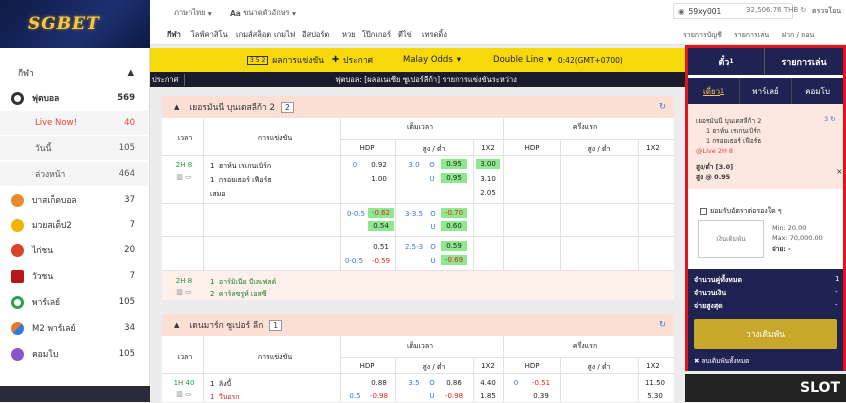  What do you see at coordinates (454, 383) in the screenshot?
I see `odds-over: 0.86` at bounding box center [454, 383].